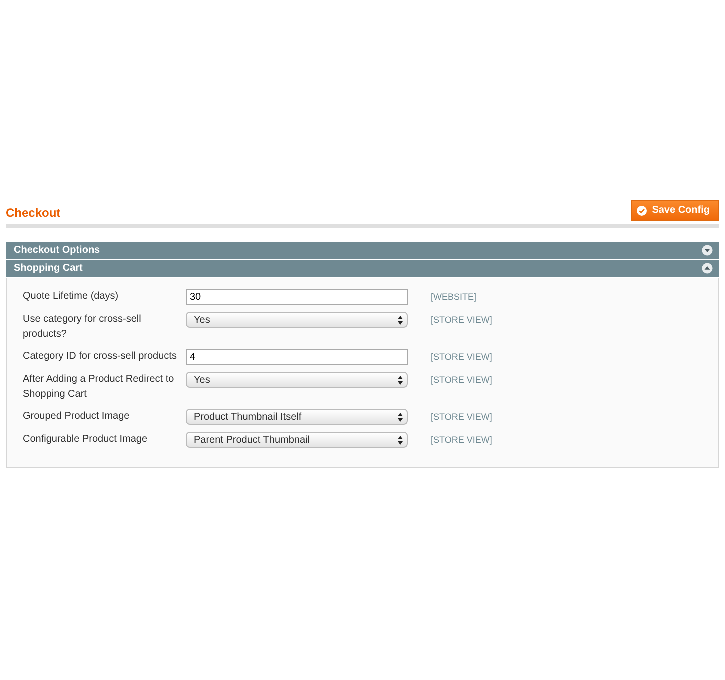  Describe the element at coordinates (707, 250) in the screenshot. I see `expand-icon` at that location.